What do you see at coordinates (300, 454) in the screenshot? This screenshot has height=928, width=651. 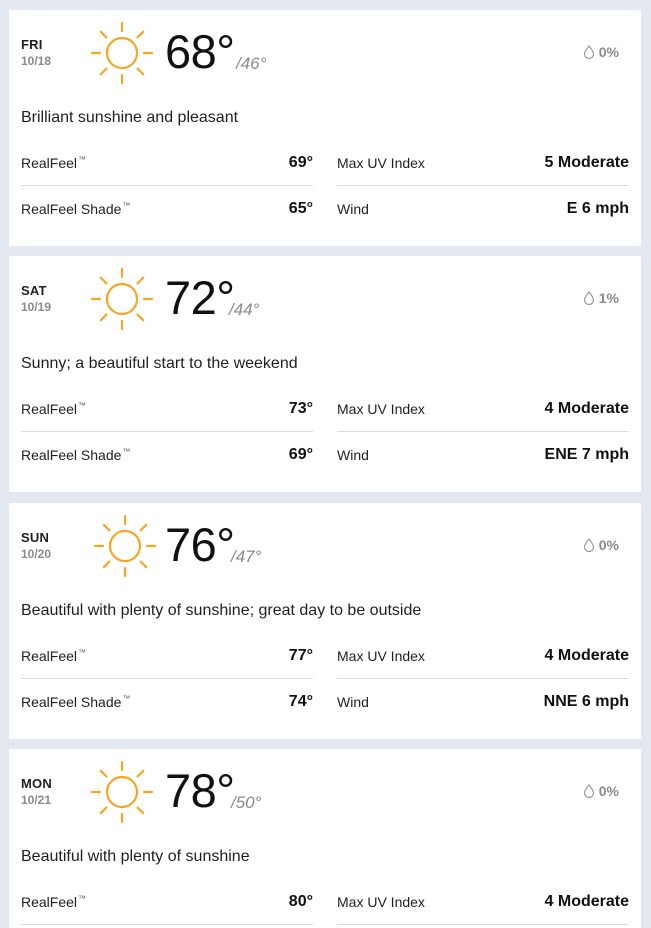 I see `realfeel-shade-value: 69°` at bounding box center [300, 454].